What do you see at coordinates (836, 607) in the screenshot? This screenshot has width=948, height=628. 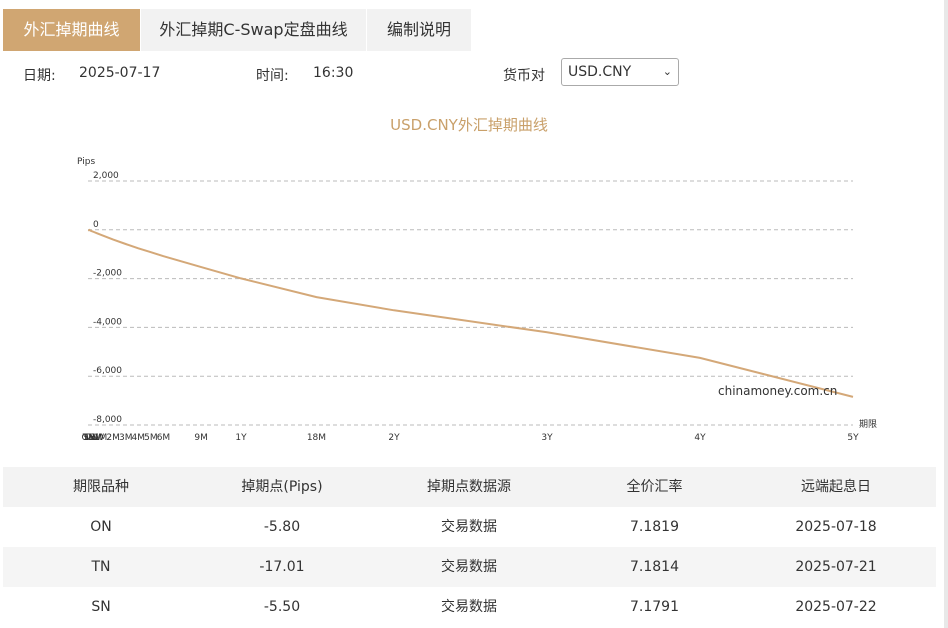 I see `cell-far-value-date: 2025-07-22` at bounding box center [836, 607].